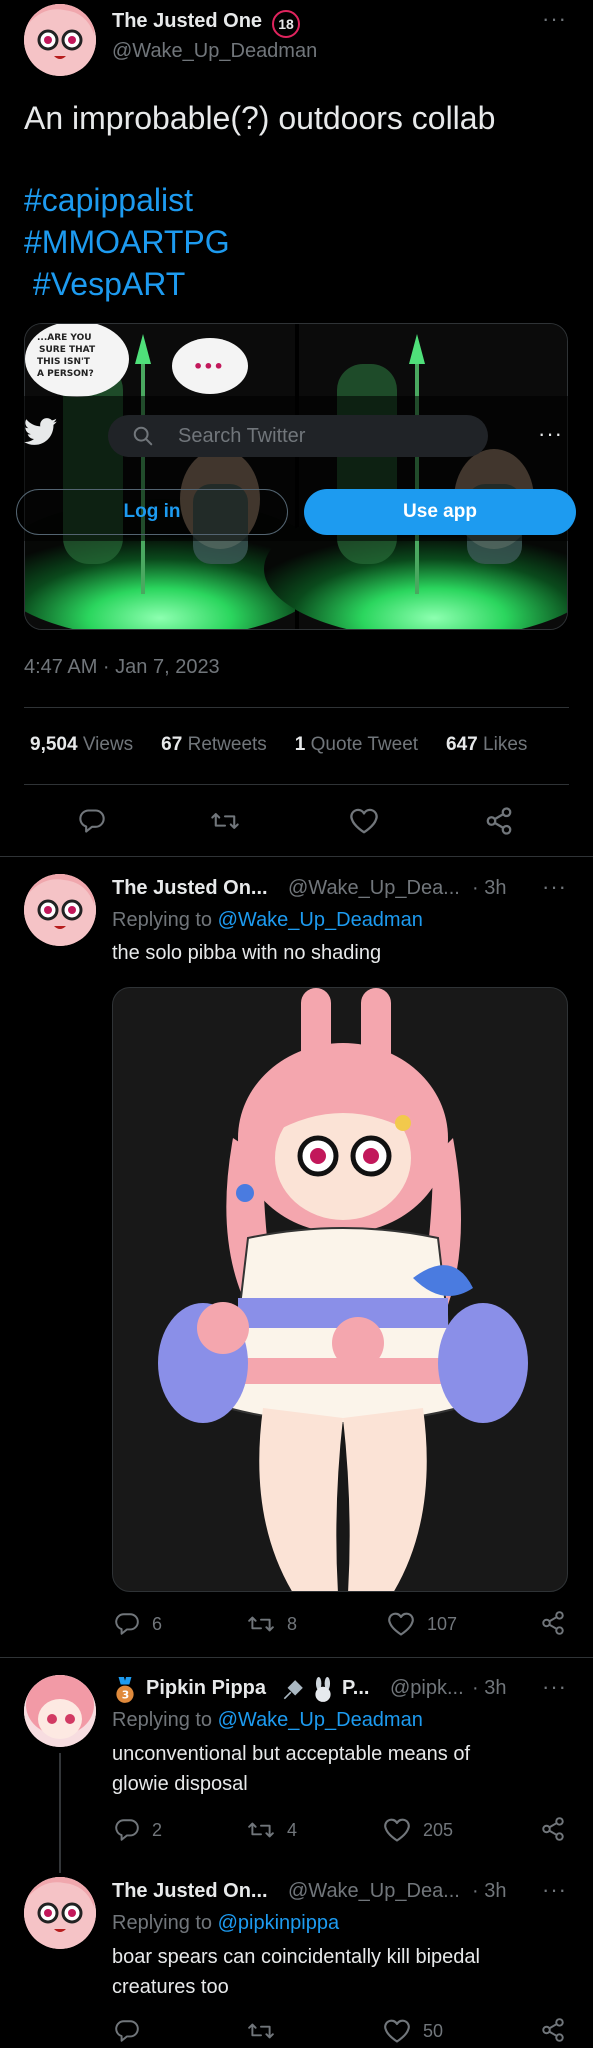 The image size is (593, 2048). What do you see at coordinates (422, 1624) in the screenshot?
I see `like-count-action: 107` at bounding box center [422, 1624].